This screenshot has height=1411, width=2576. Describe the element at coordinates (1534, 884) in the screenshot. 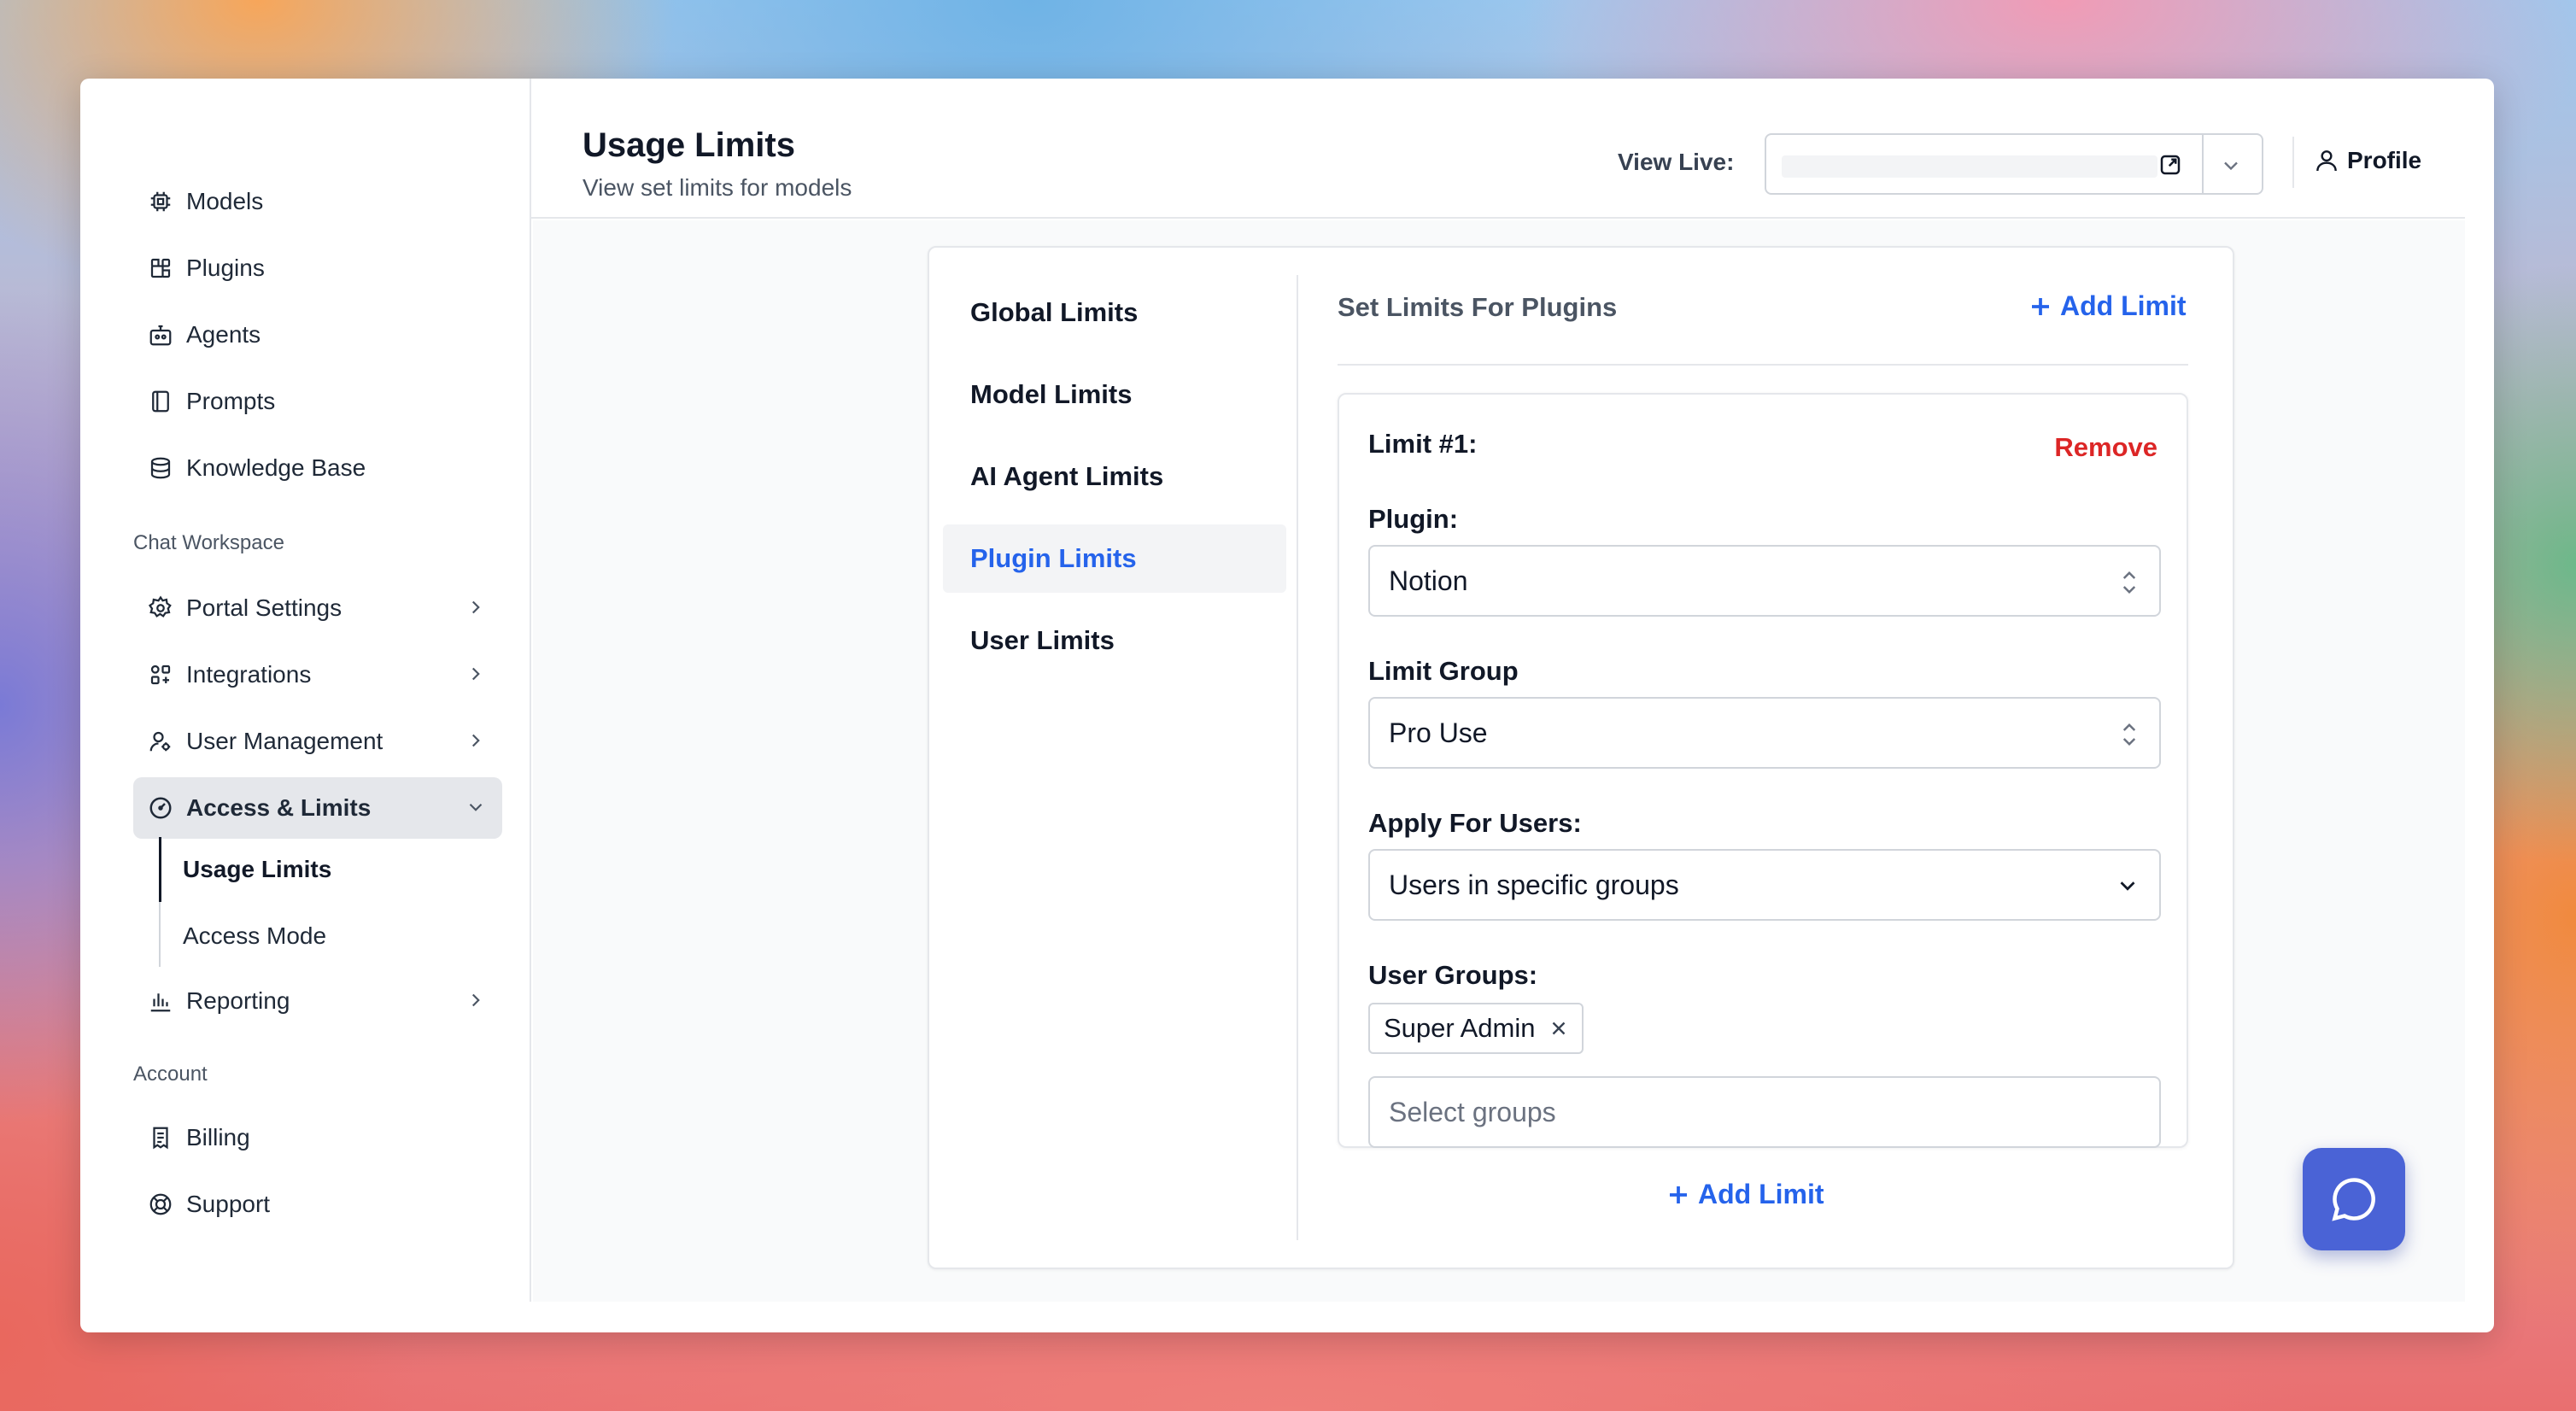

I see `apply-for-users-value: Users in specific groups` at that location.